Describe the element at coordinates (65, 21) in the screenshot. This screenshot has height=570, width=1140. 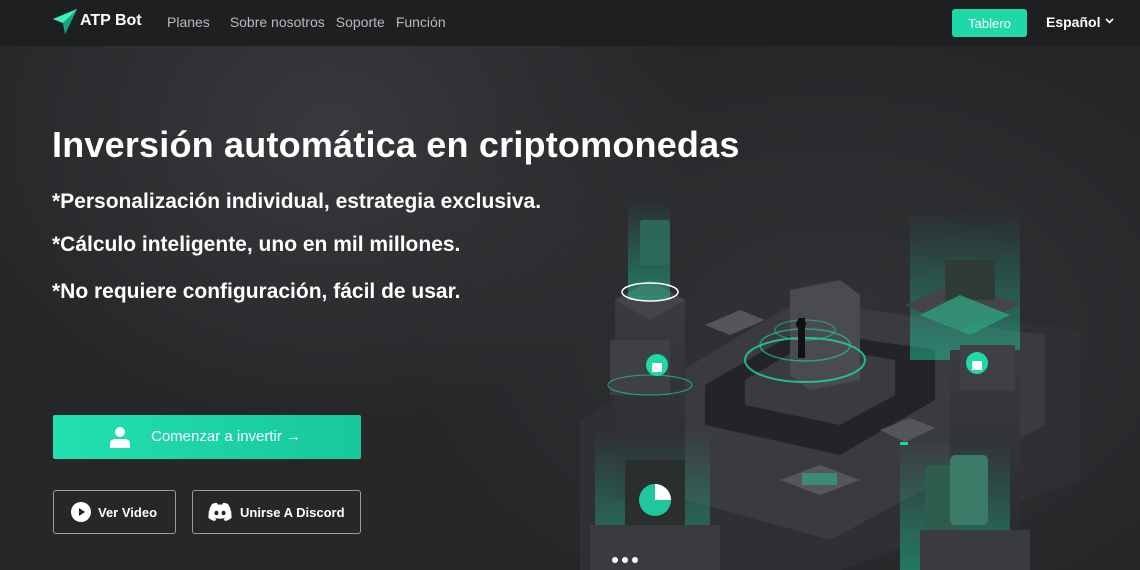
I see `paper-plane-logo-icon` at that location.